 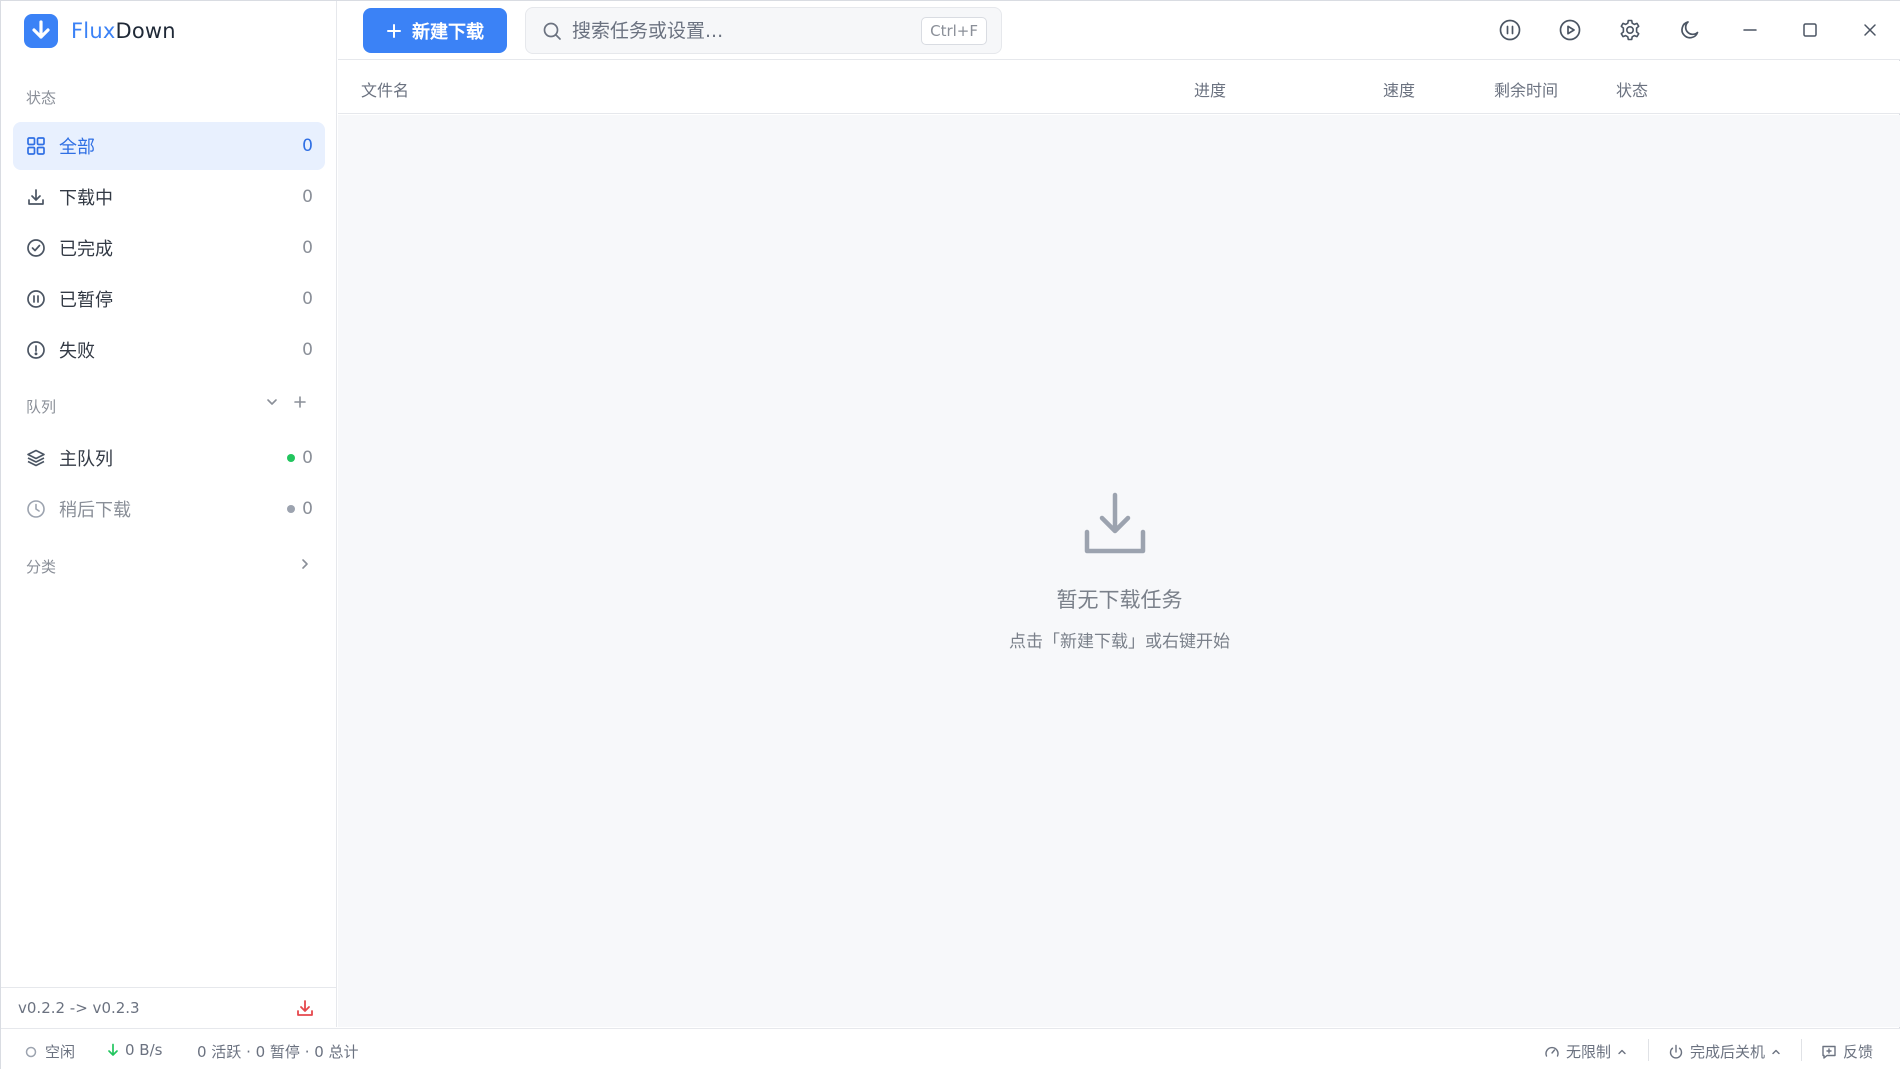 I want to click on after-complete-control: 完成后关机, so click(x=1724, y=1051).